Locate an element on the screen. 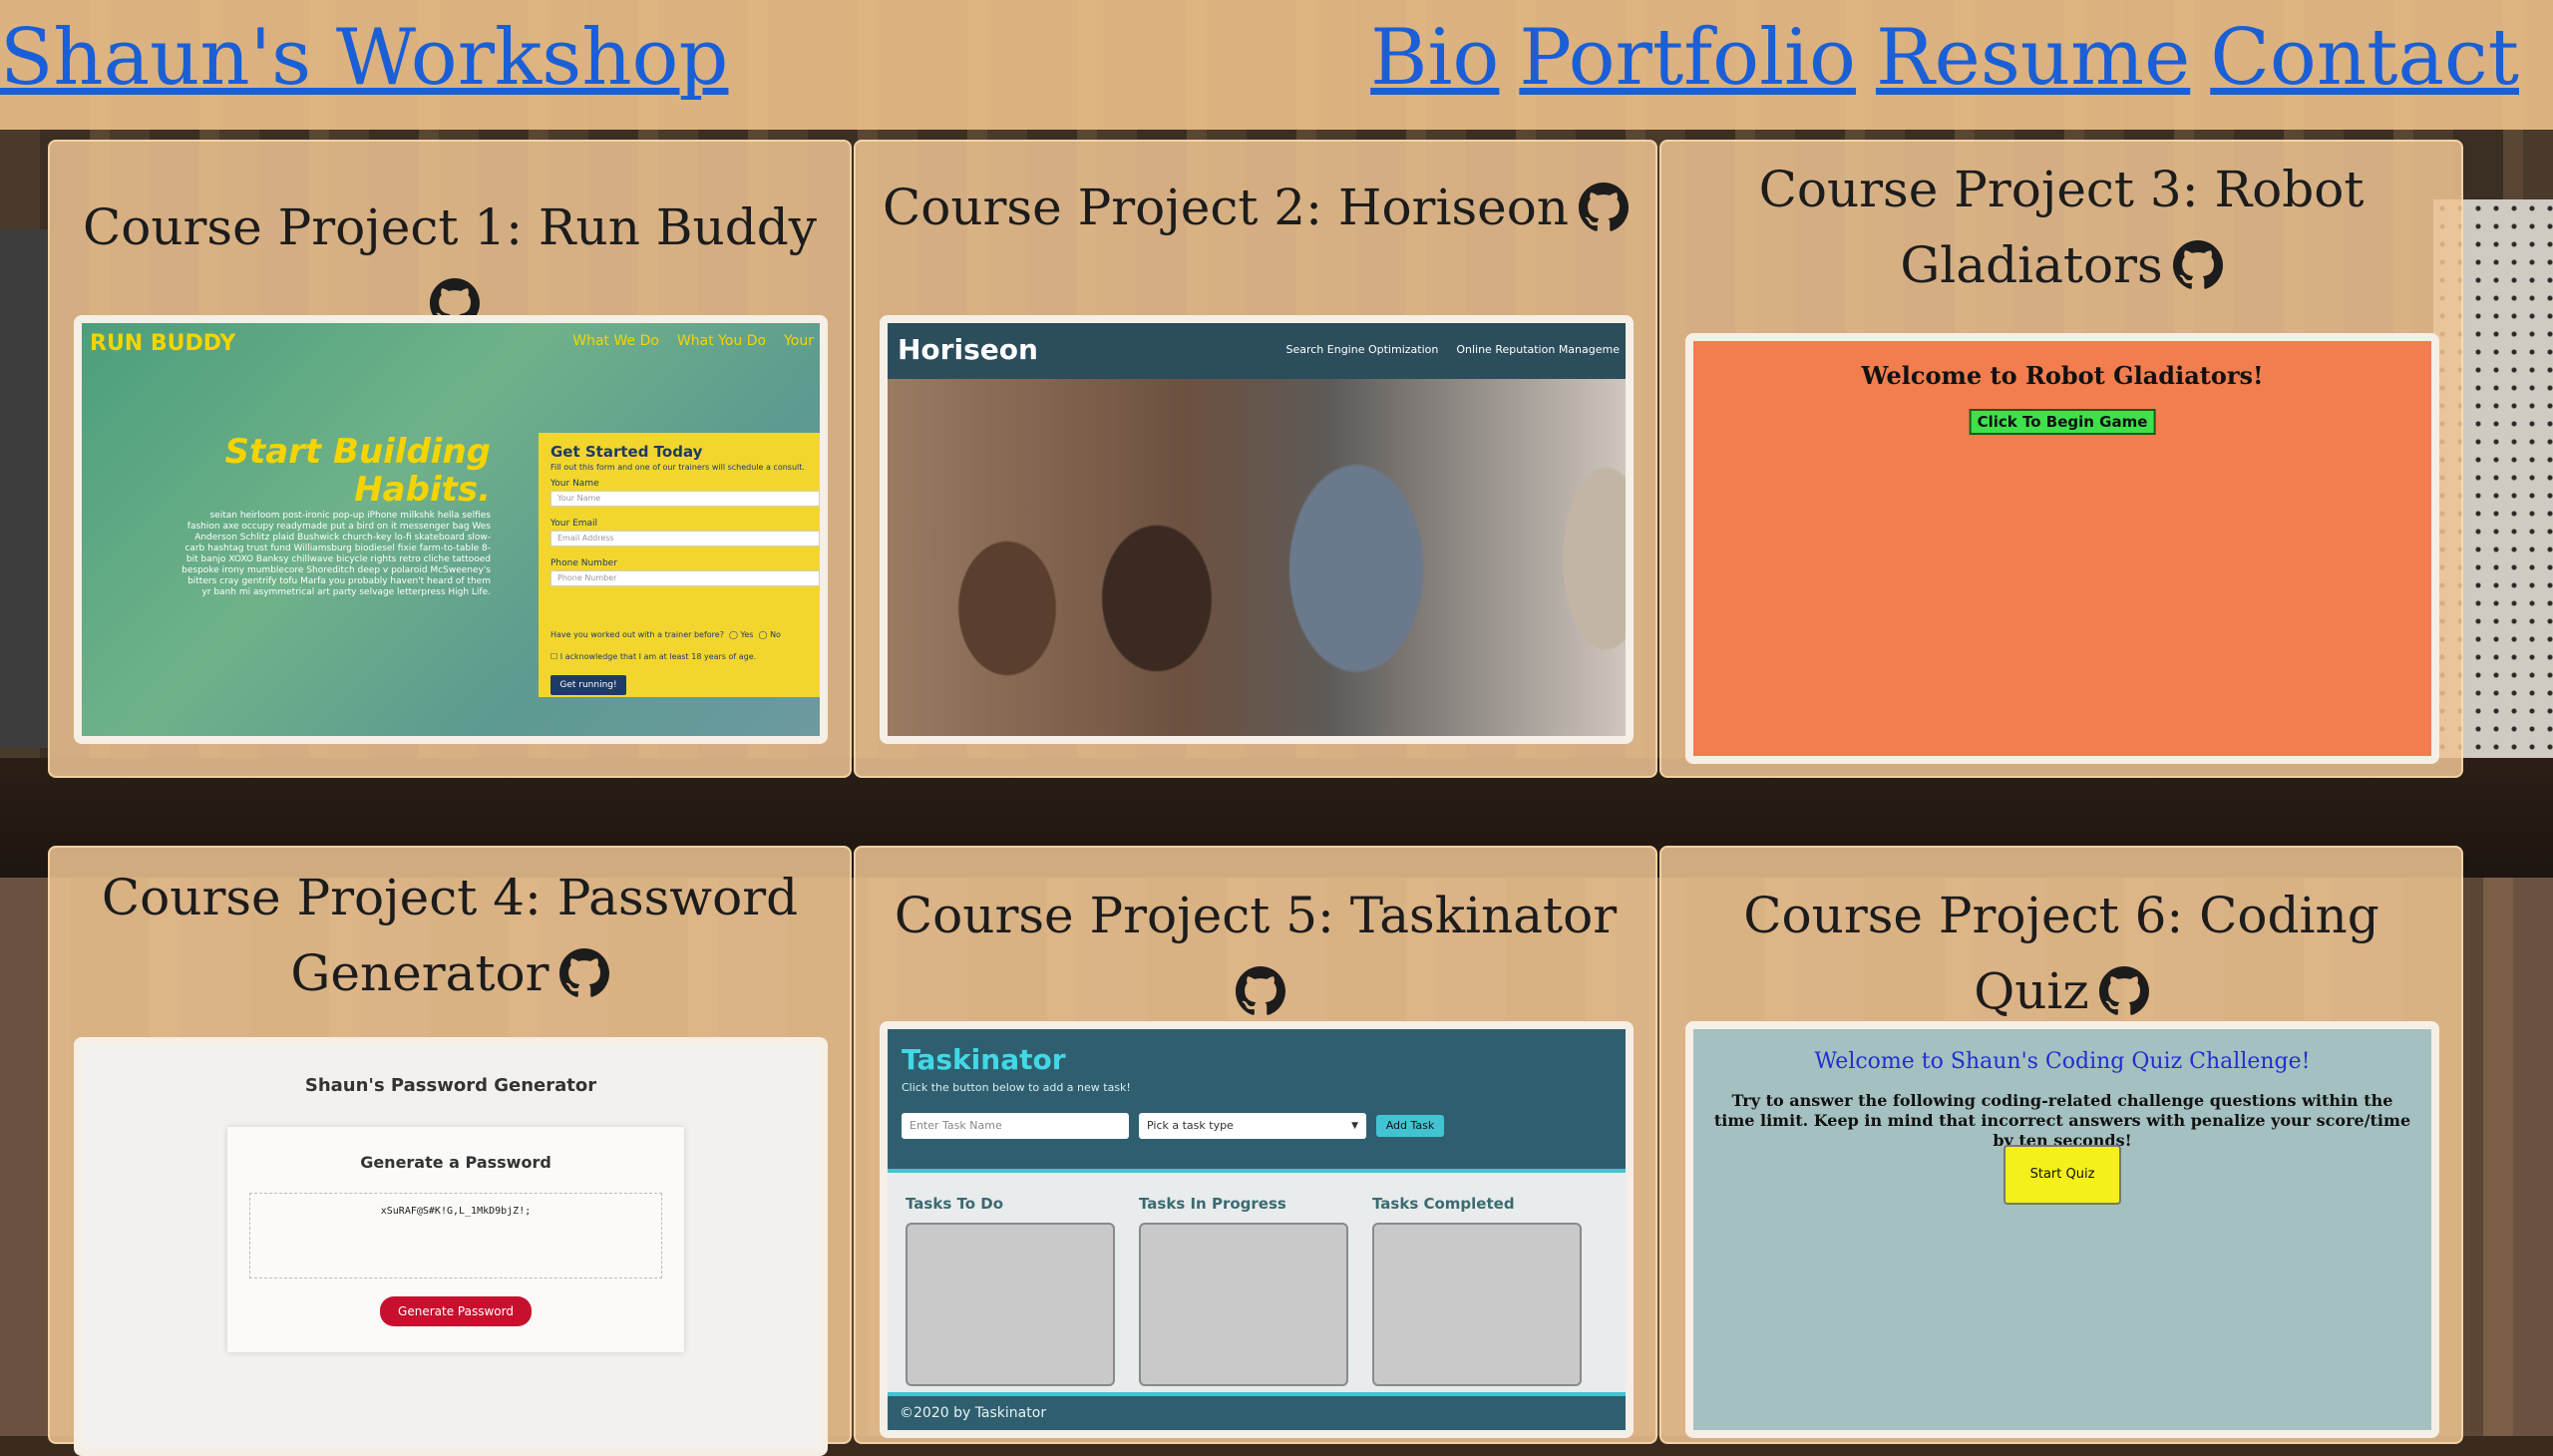 The image size is (2553, 1456). cq-start-button: Start Quiz is located at coordinates (2062, 1175).